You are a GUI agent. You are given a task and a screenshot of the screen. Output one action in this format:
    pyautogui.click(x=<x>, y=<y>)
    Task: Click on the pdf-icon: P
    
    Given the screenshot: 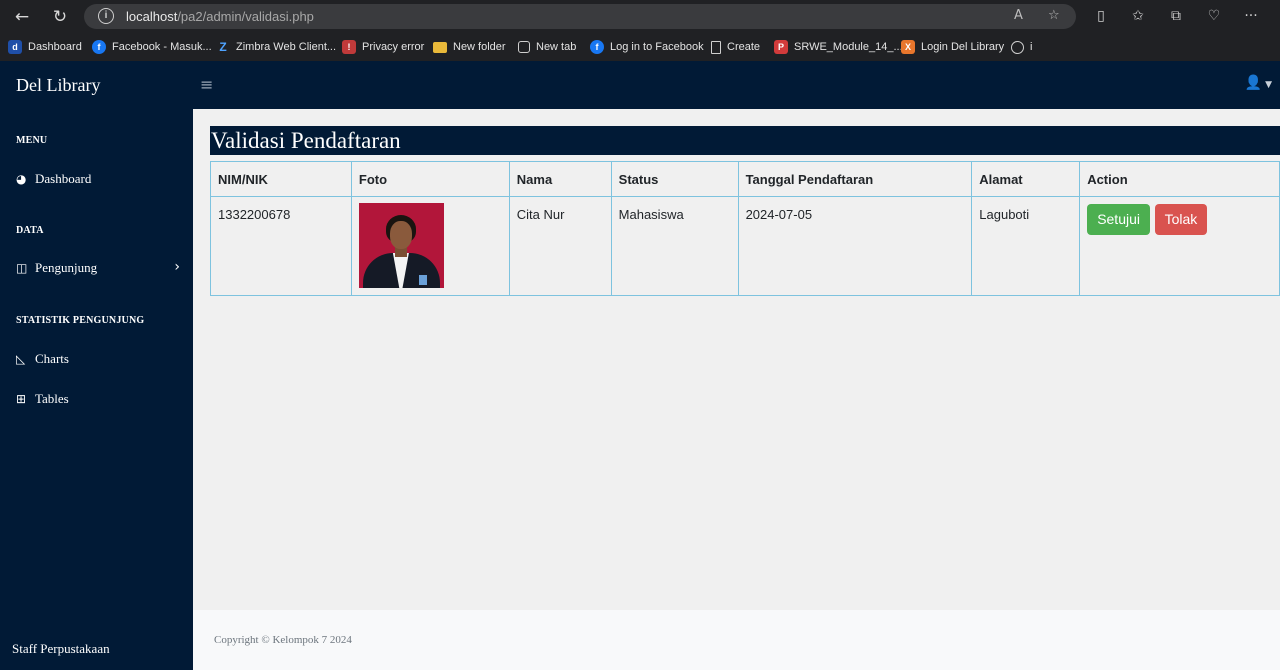 What is the action you would take?
    pyautogui.click(x=781, y=47)
    